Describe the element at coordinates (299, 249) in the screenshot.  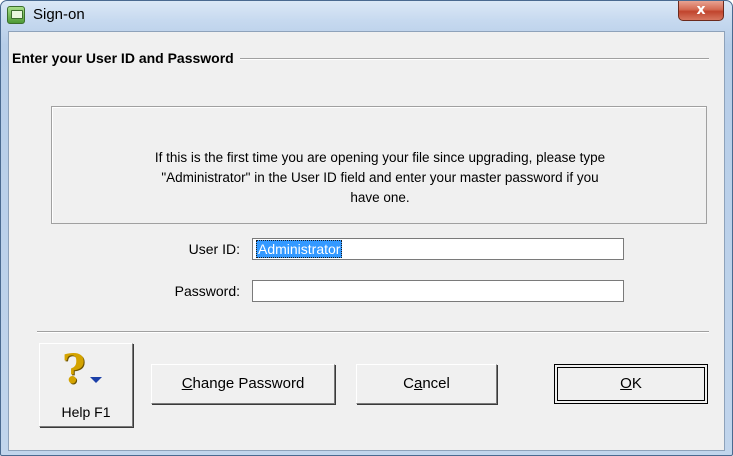
I see `user-id-value: Administrator` at that location.